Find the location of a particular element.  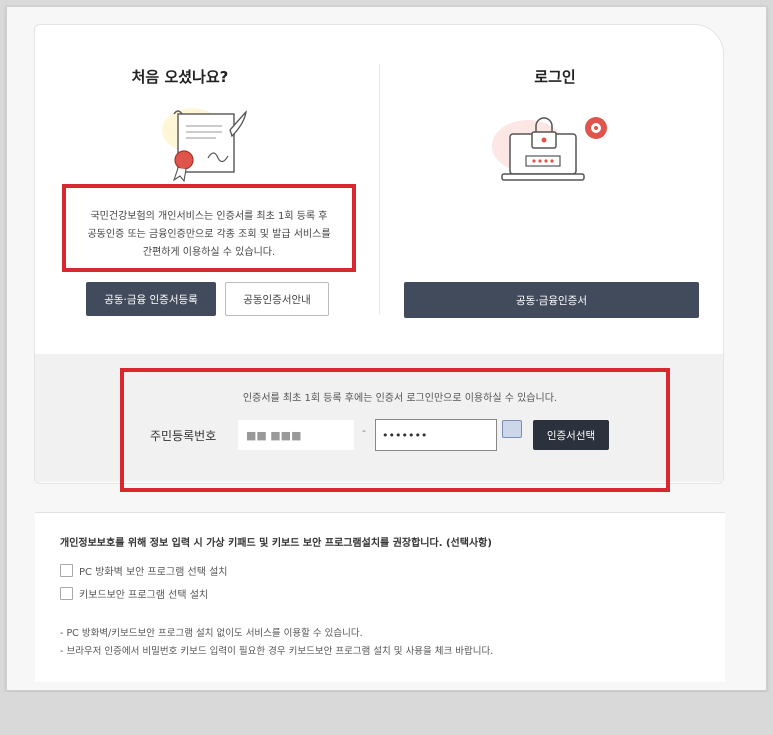

login-title: 로그인 is located at coordinates (555, 77).